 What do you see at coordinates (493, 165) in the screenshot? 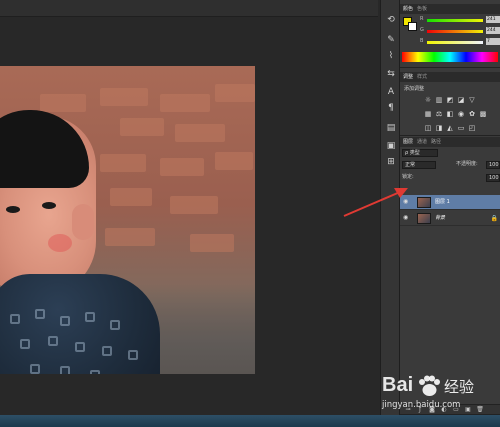
I see `opacity-input: 100` at bounding box center [493, 165].